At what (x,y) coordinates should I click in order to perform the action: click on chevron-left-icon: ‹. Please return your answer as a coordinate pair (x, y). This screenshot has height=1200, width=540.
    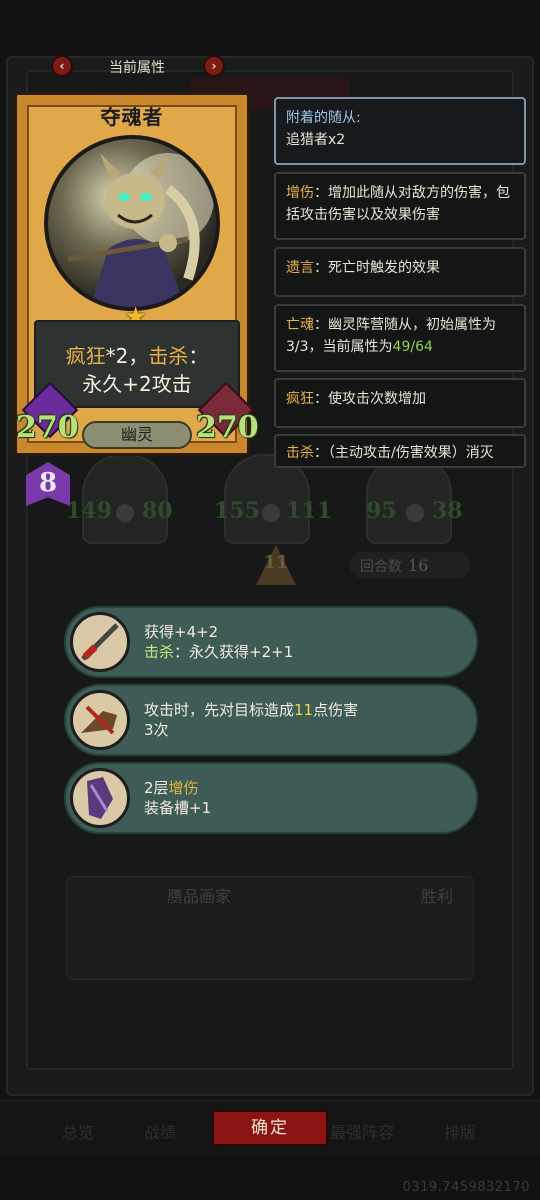
    Looking at the image, I should click on (62, 66).